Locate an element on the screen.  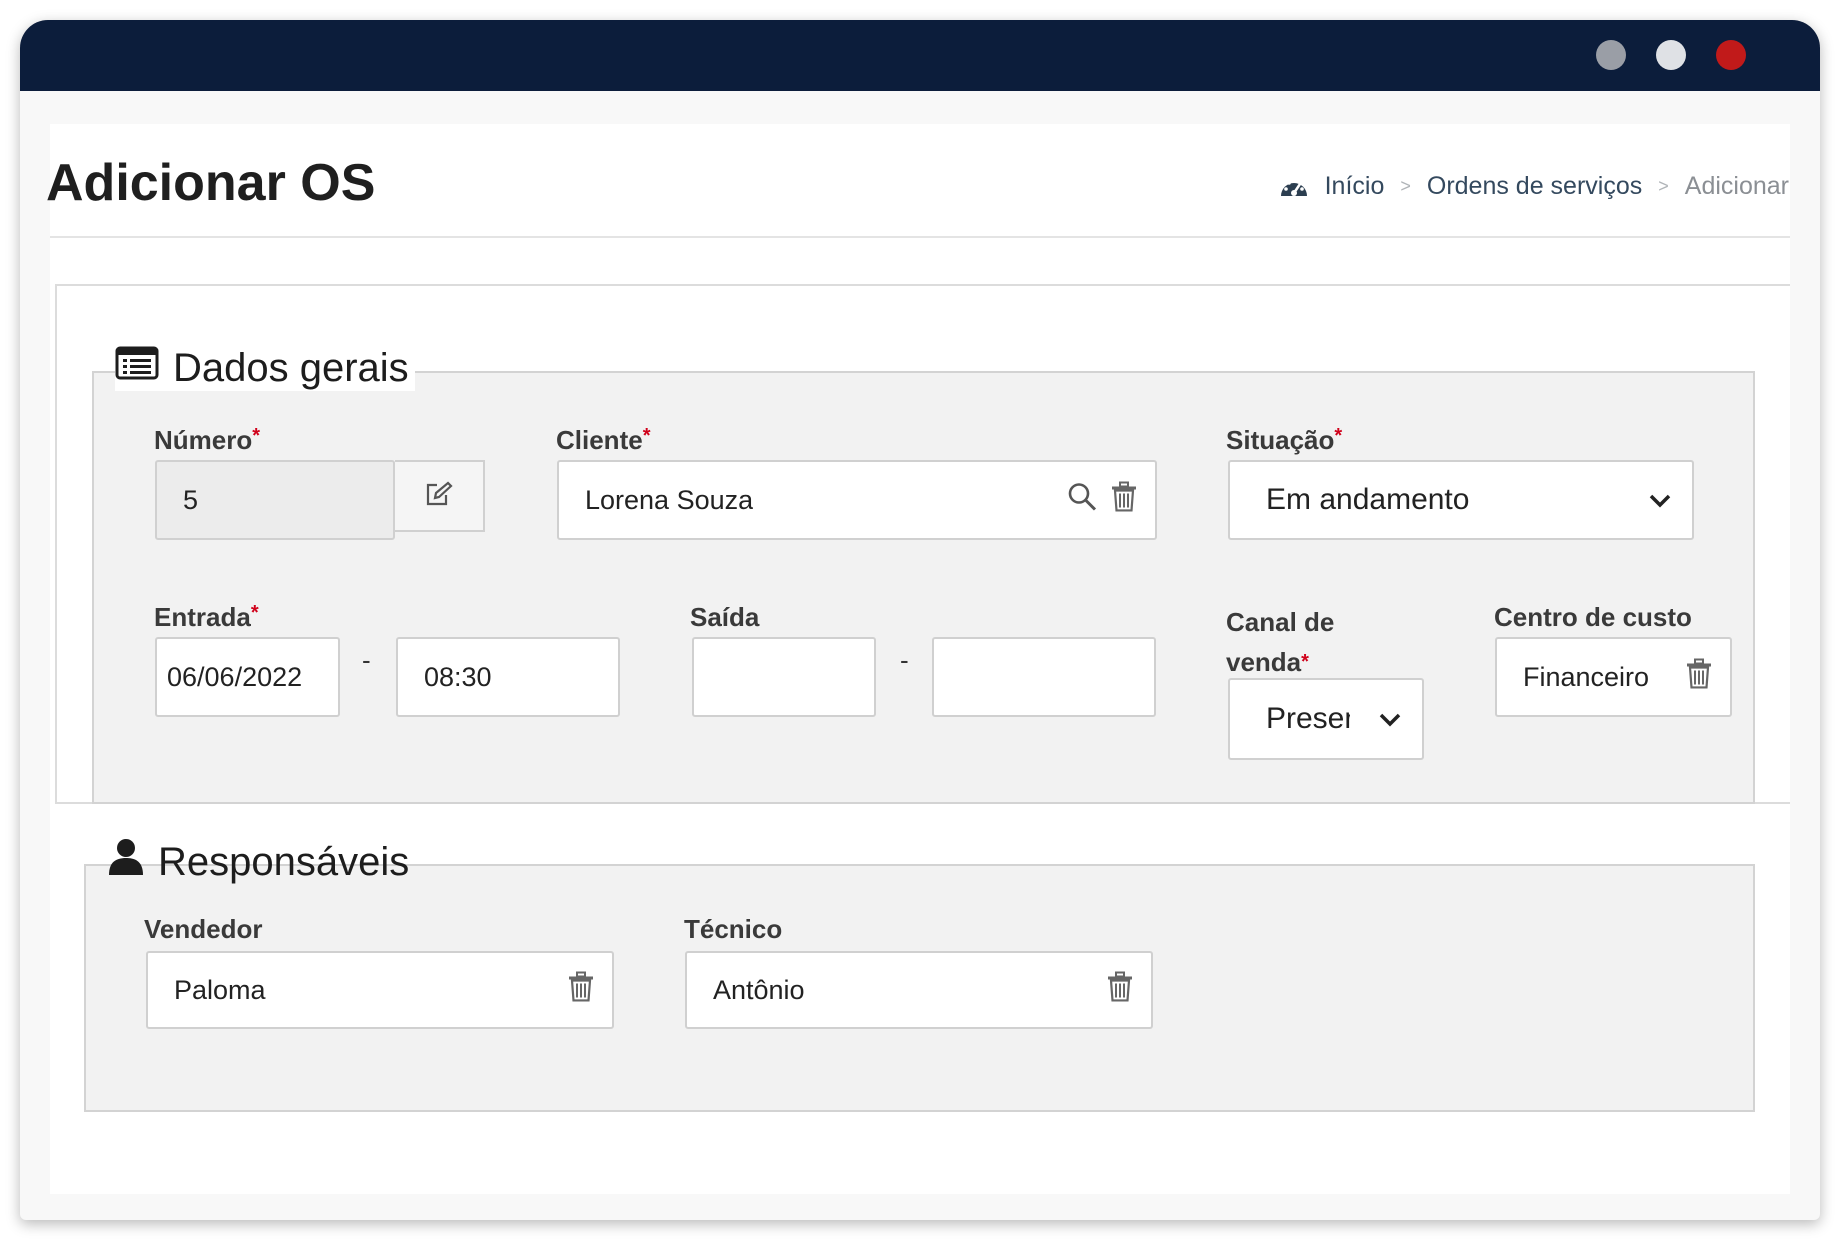
dados-gerais-legend: Dados gerais is located at coordinates (265, 368).